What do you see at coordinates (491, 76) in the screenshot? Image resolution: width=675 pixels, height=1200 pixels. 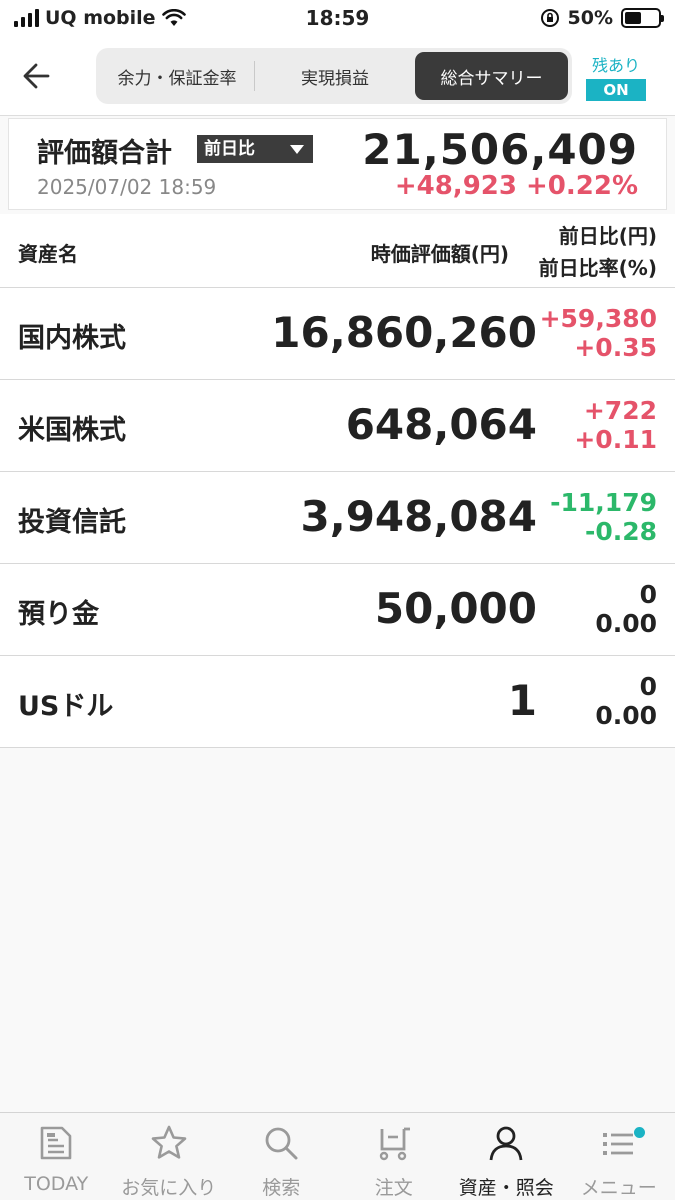 I see `tab-summary: 総合サマリー` at bounding box center [491, 76].